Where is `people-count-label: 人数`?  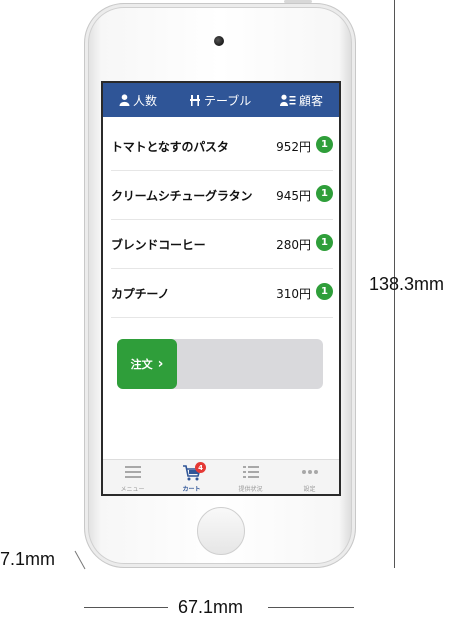
people-count-label: 人数 is located at coordinates (145, 100).